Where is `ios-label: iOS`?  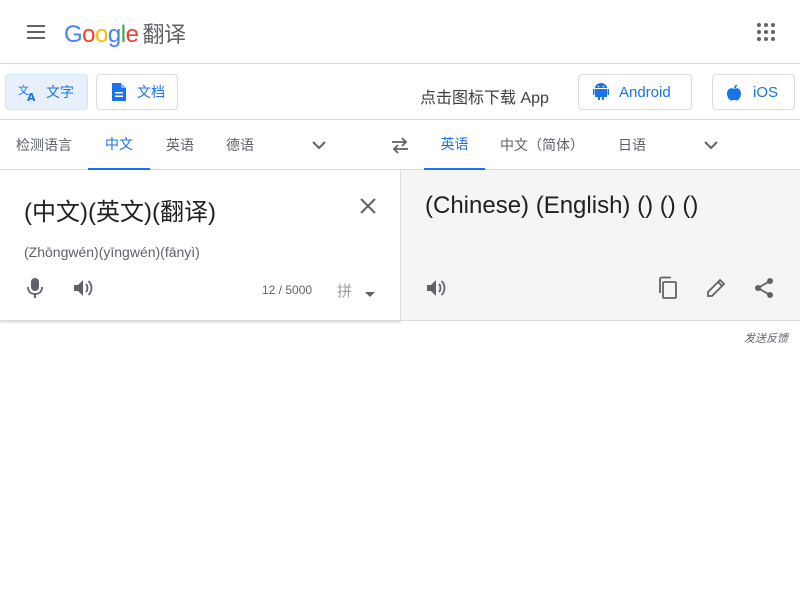 ios-label: iOS is located at coordinates (766, 92).